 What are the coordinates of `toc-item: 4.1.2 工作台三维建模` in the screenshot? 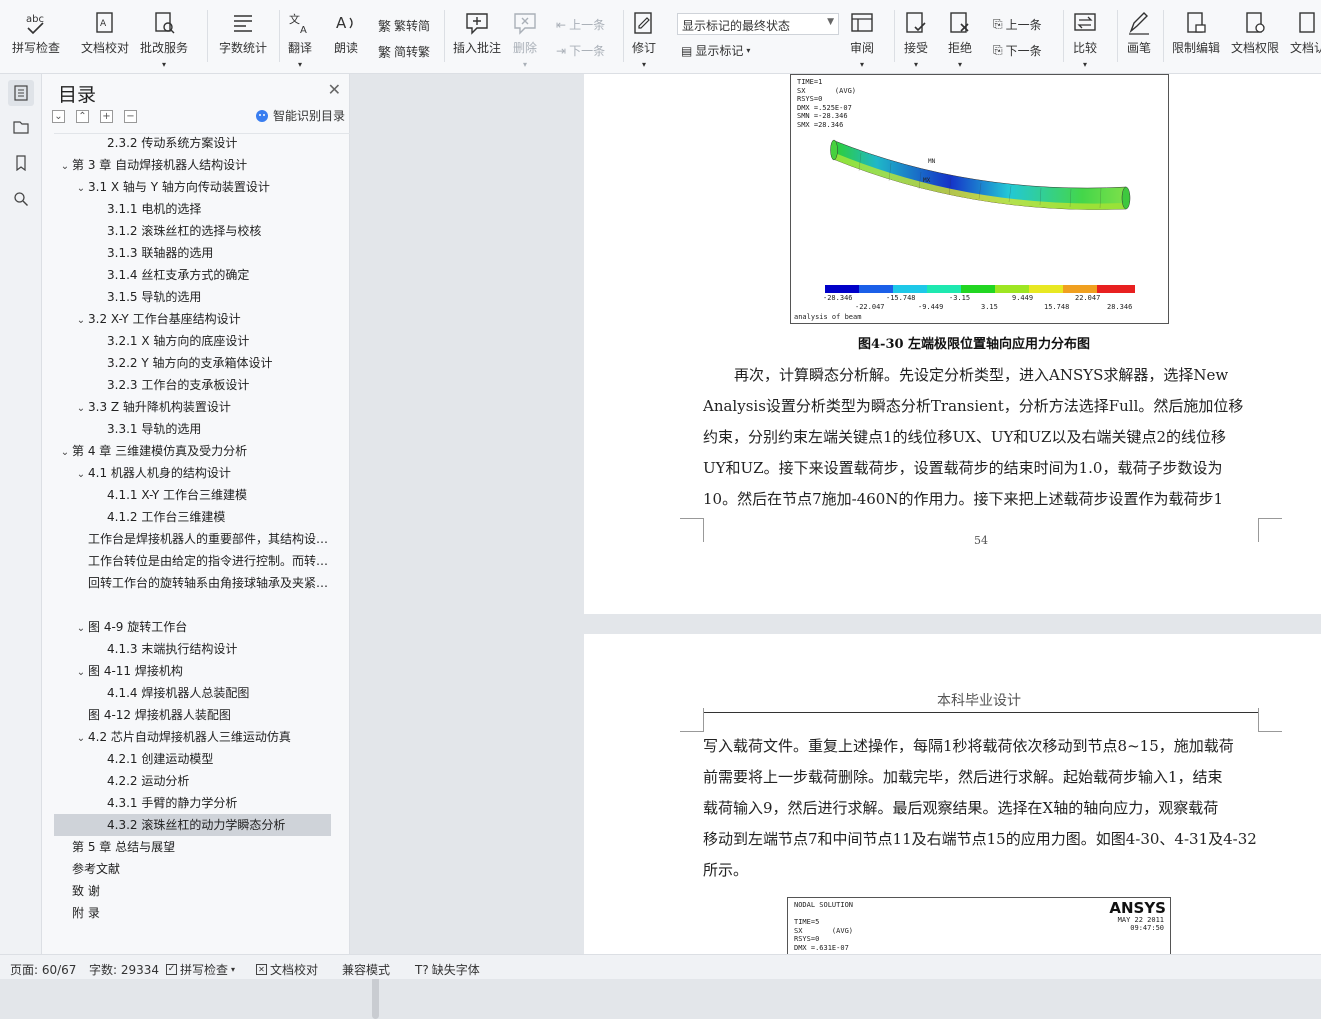 It's located at (192, 517).